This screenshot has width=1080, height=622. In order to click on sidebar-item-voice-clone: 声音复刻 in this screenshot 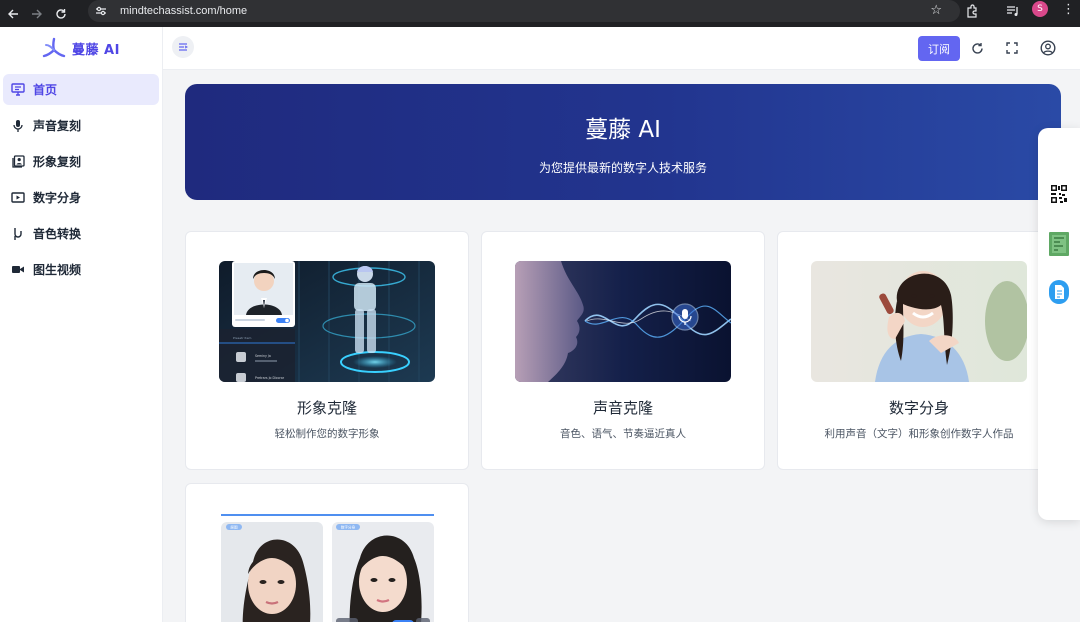, I will do `click(81, 125)`.